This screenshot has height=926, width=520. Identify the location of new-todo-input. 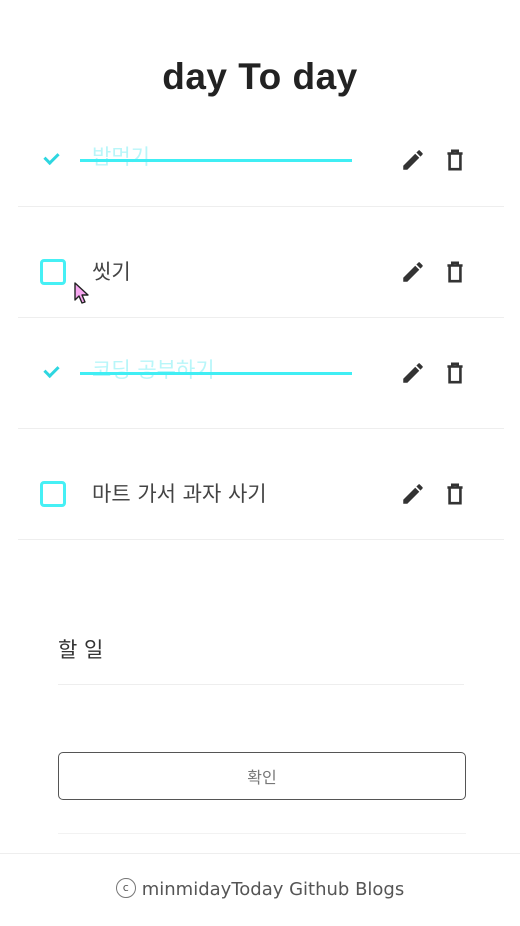
(261, 650).